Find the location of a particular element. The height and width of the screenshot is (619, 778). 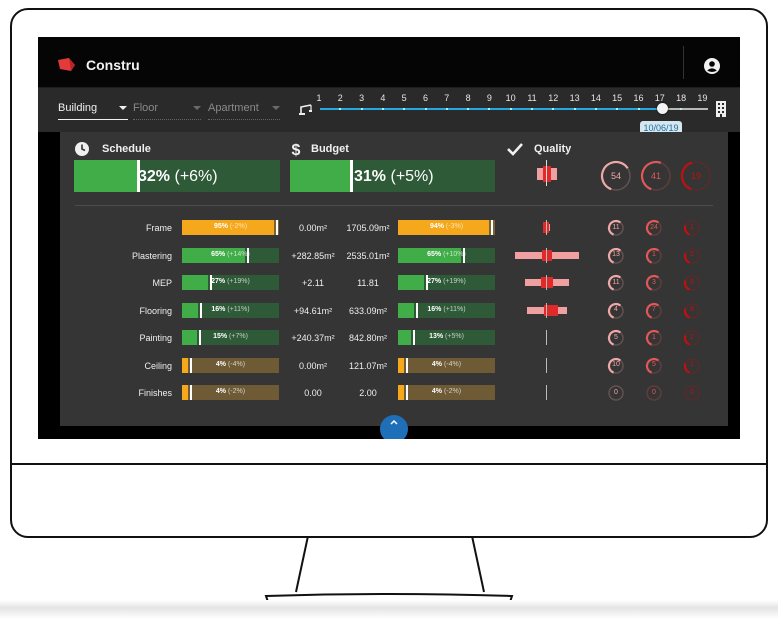

quality-ring-1: 5 is located at coordinates (616, 338).